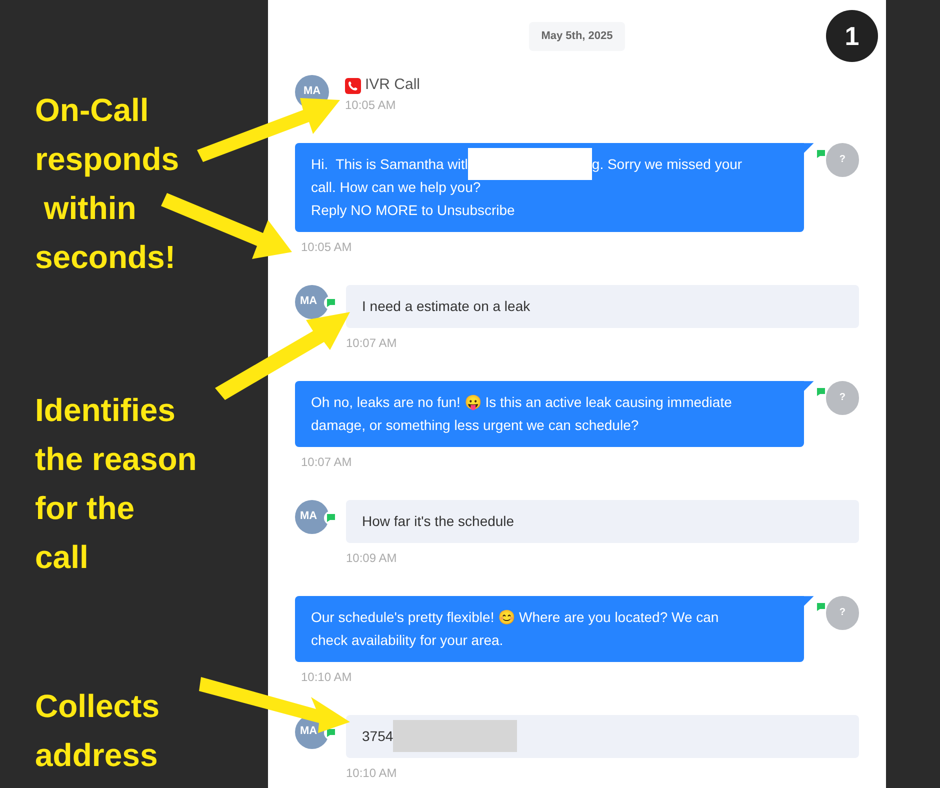 Image resolution: width=940 pixels, height=788 pixels. Describe the element at coordinates (667, 164) in the screenshot. I see `message-text: g. Sorry we missed your` at that location.